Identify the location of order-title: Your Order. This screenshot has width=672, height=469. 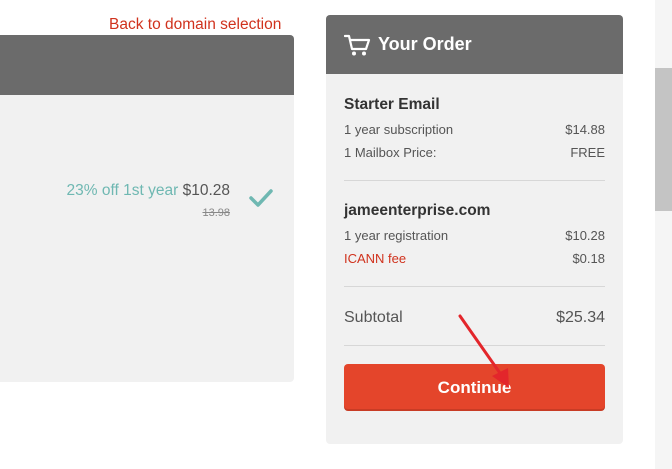
(425, 44).